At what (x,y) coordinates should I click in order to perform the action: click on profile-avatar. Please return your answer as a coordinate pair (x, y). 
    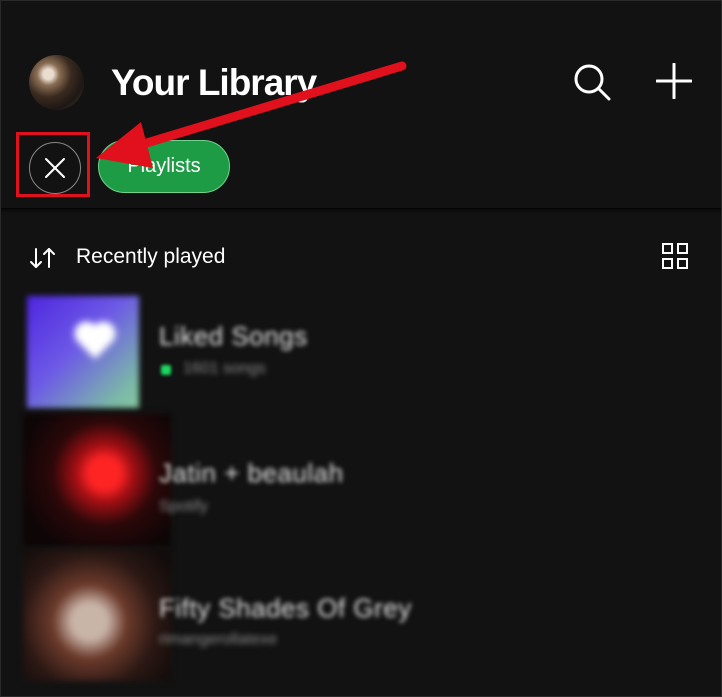
    Looking at the image, I should click on (56, 82).